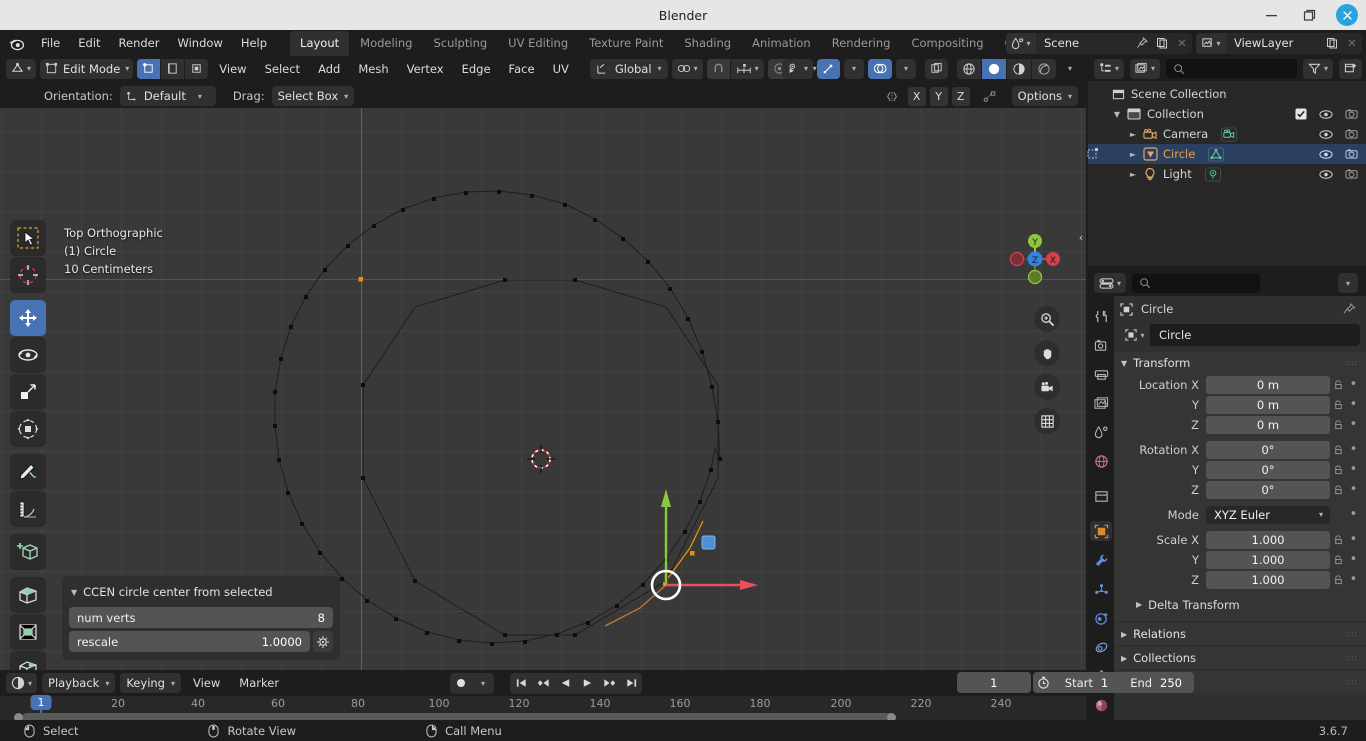 Image resolution: width=1366 pixels, height=741 pixels. What do you see at coordinates (1268, 384) in the screenshot?
I see `location-x-value: 0 m` at bounding box center [1268, 384].